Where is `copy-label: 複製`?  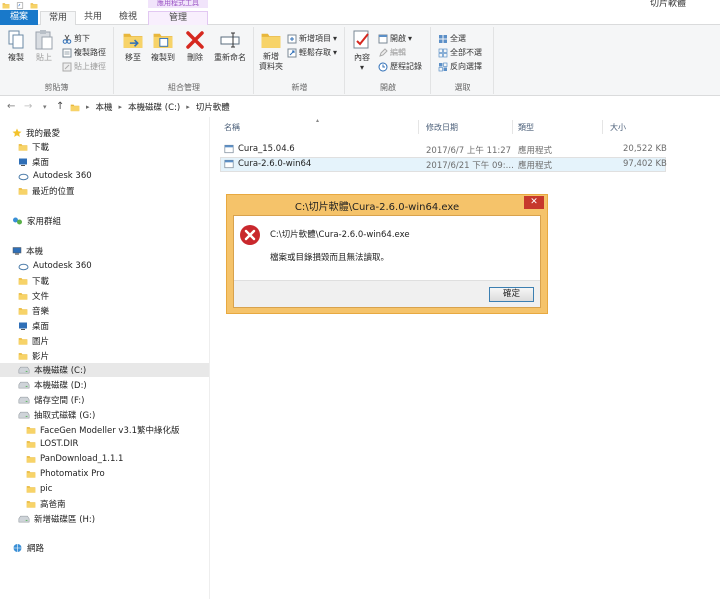 copy-label: 複製 is located at coordinates (16, 57).